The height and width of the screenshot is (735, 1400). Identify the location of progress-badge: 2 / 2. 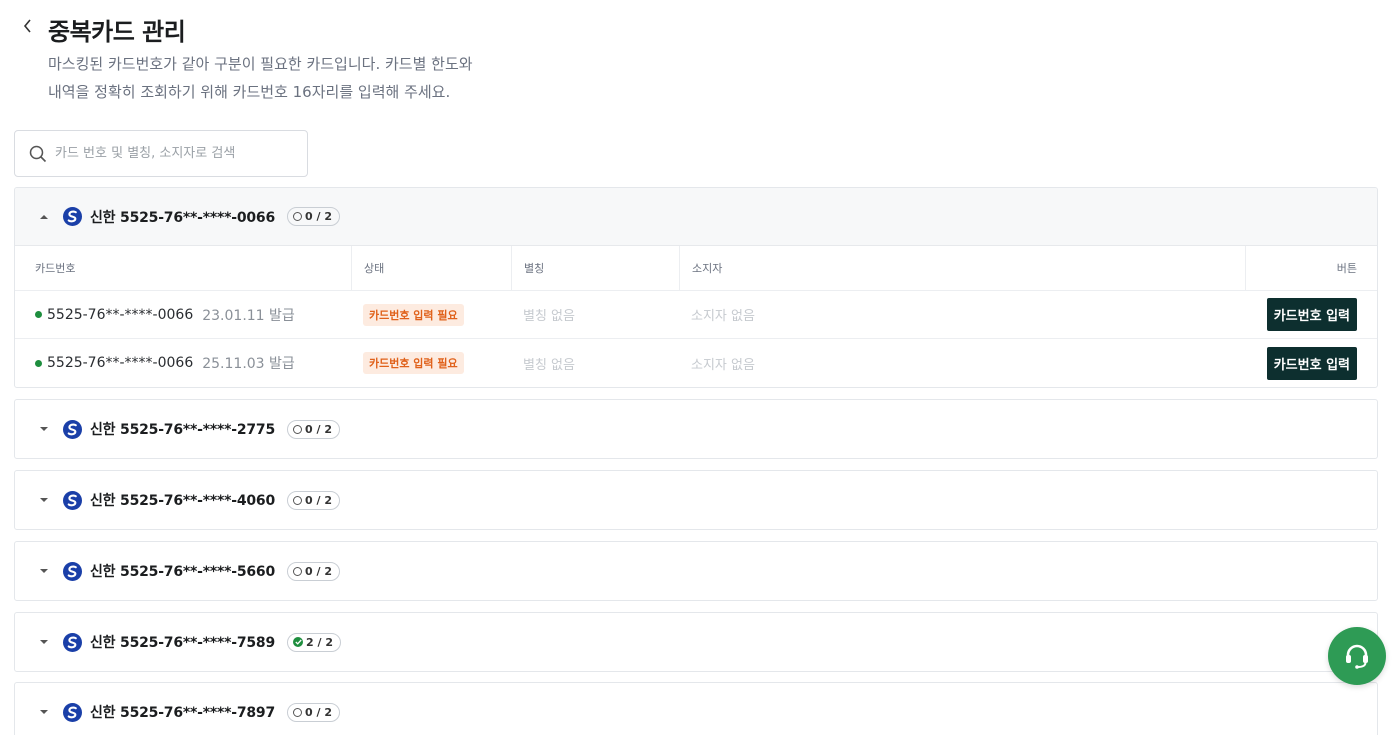
(314, 642).